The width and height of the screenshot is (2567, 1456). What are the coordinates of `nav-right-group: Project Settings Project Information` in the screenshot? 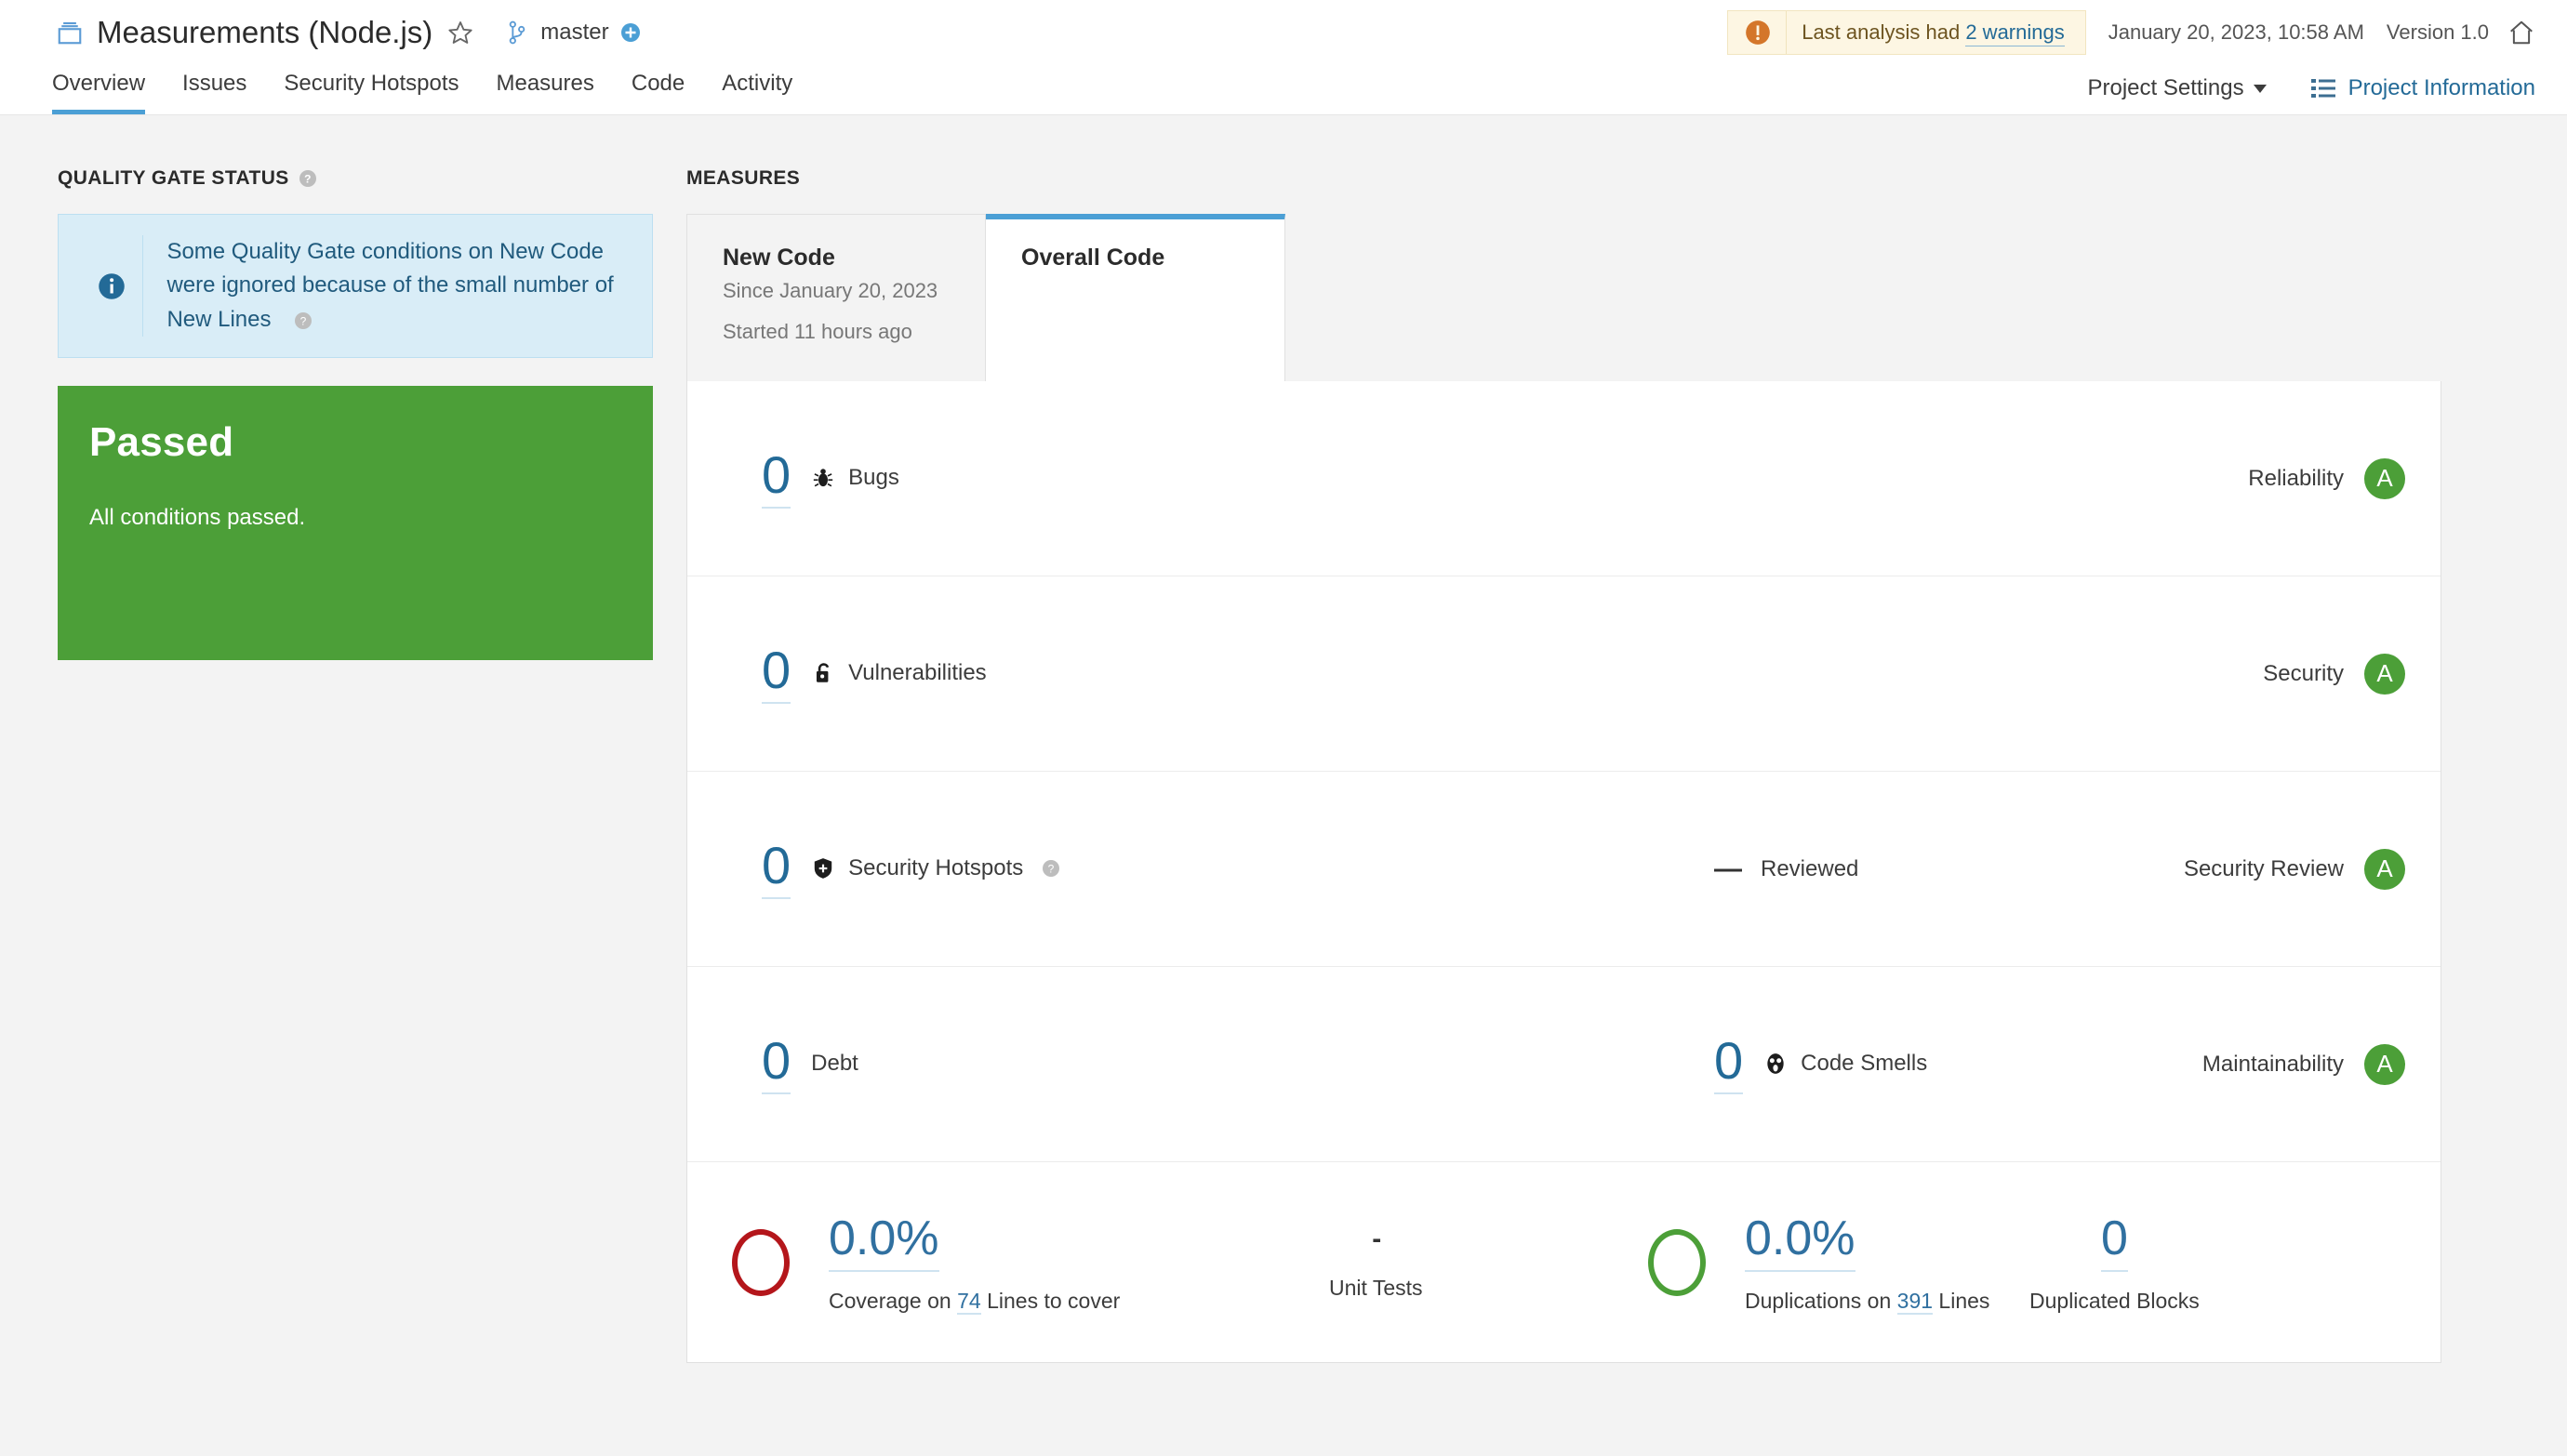 It's located at (2311, 88).